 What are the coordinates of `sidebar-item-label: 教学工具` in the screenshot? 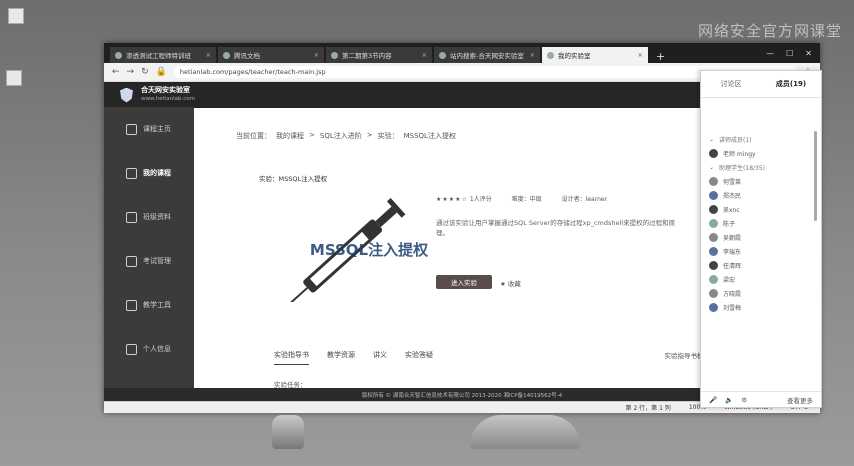 It's located at (157, 305).